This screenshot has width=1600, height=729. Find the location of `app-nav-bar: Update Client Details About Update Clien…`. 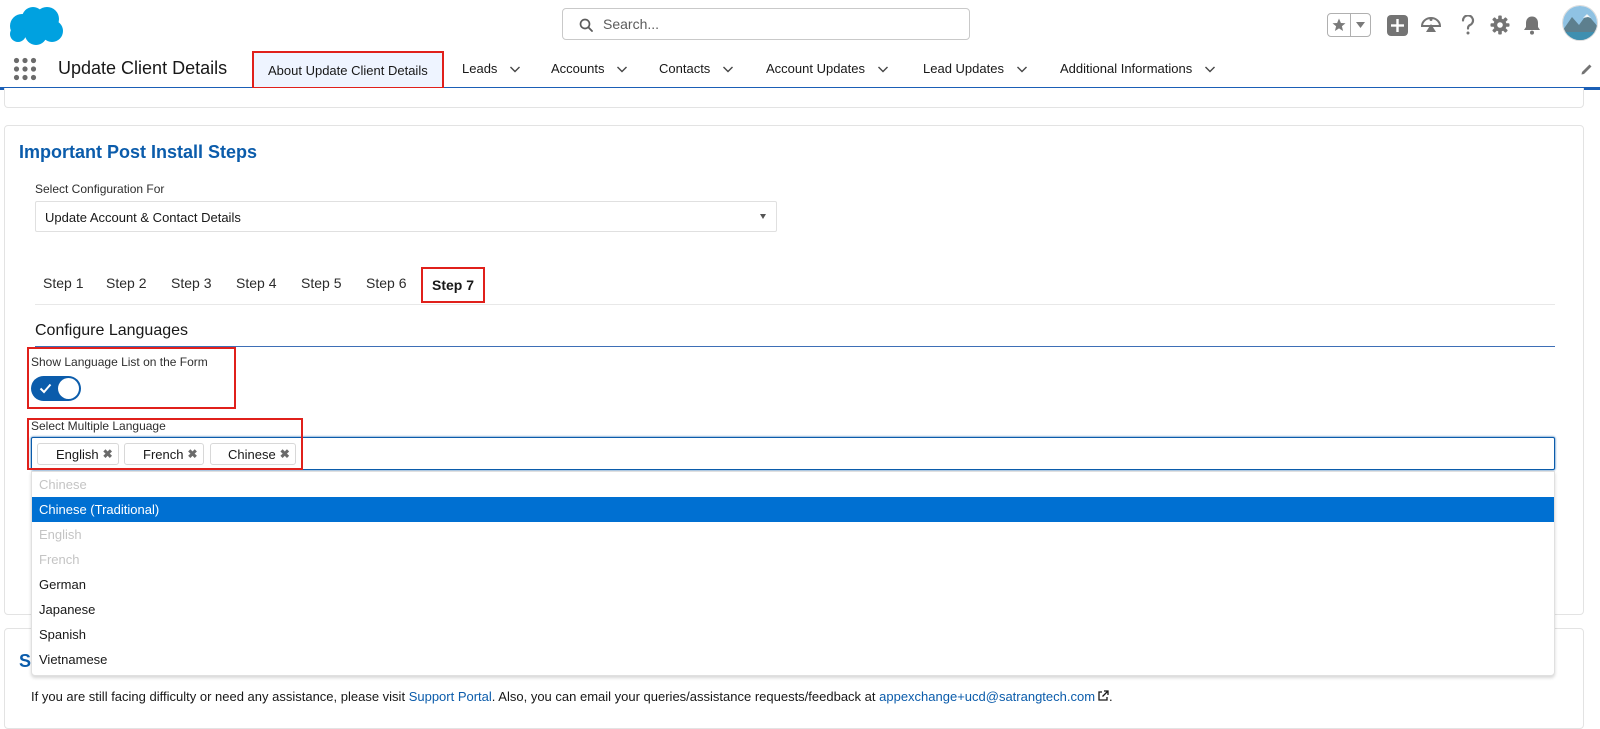

app-nav-bar: Update Client Details About Update Clien… is located at coordinates (800, 70).